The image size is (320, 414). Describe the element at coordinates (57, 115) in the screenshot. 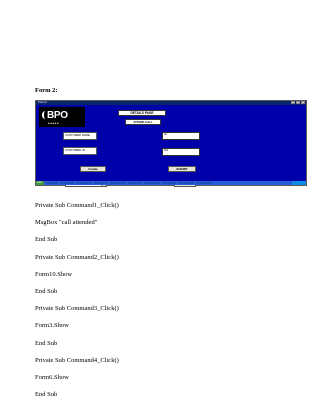

I see `logo-text: BPO` at that location.